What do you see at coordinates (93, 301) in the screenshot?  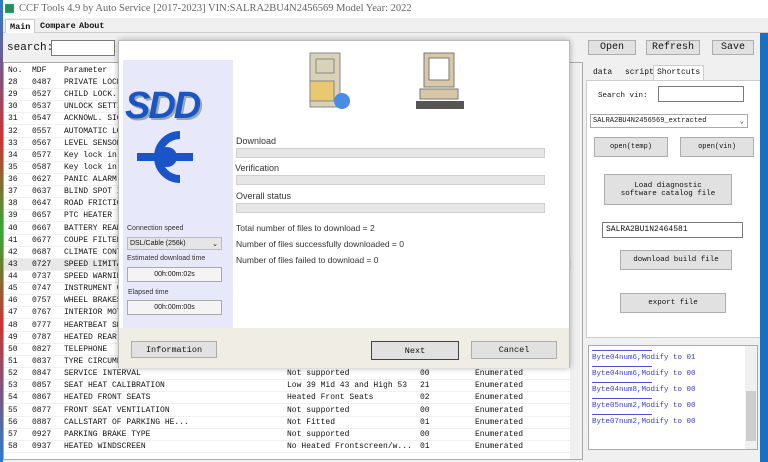 I see `cell-parameter: WHEEL BRAKES` at bounding box center [93, 301].